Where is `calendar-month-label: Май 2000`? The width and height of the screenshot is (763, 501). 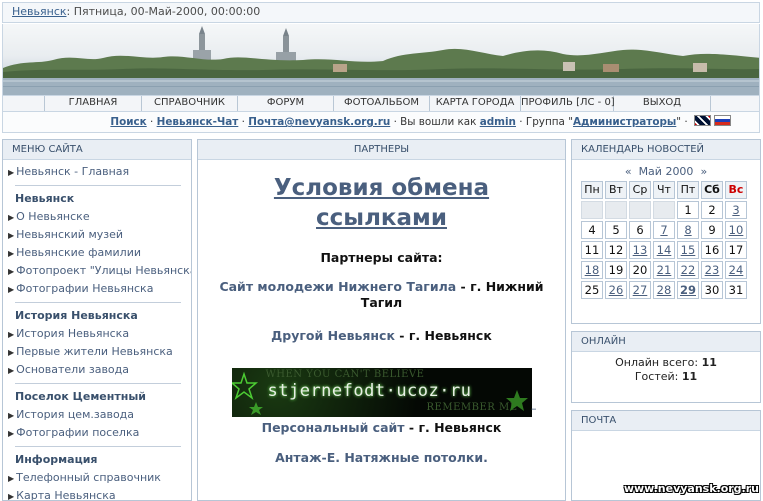
calendar-month-label: Май 2000 is located at coordinates (666, 171).